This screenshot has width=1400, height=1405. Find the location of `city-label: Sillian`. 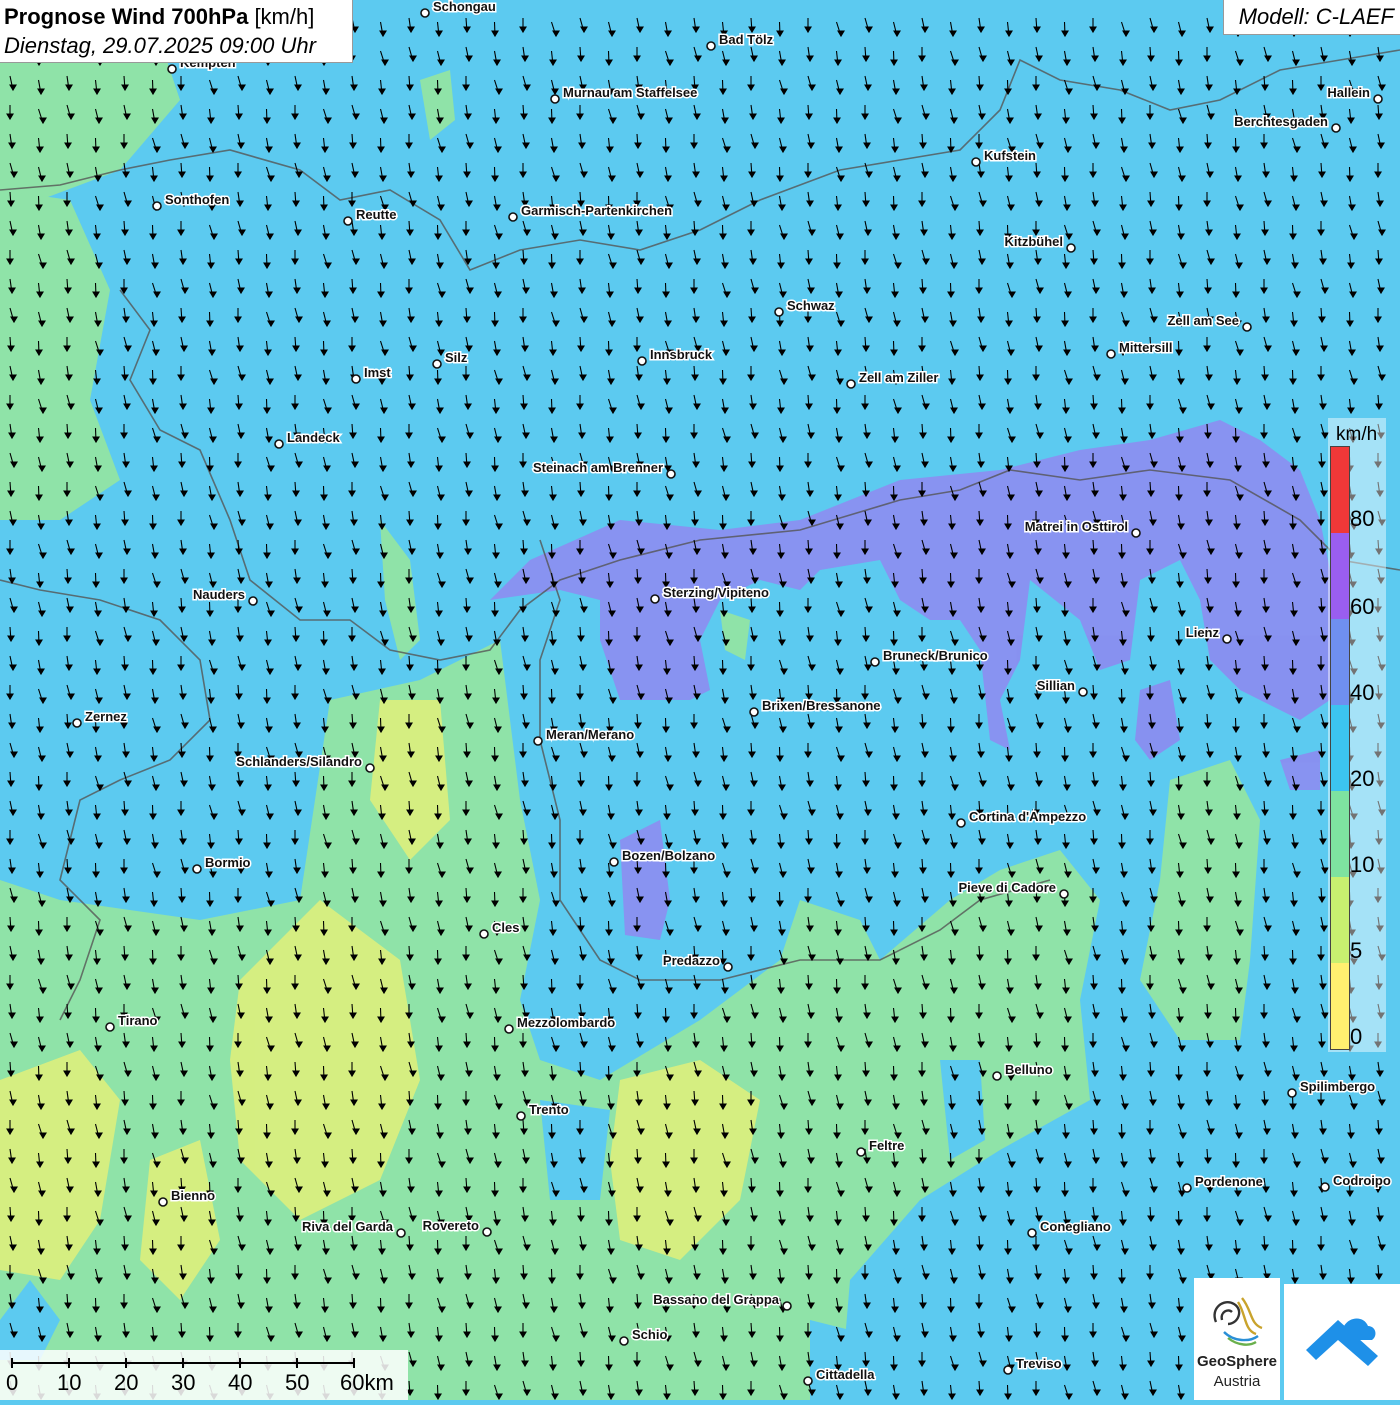

city-label: Sillian is located at coordinates (1056, 685).